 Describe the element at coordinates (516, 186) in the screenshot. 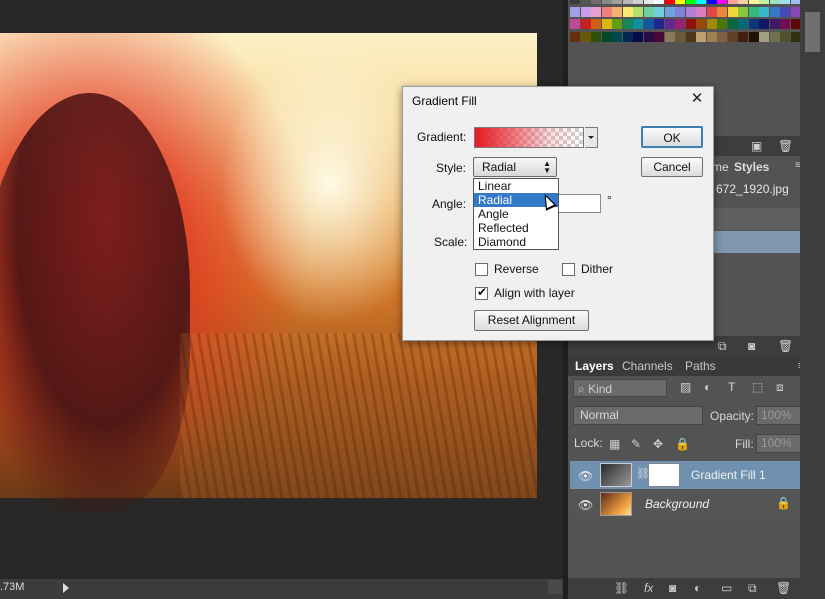

I see `style-option-linear: Linear` at that location.